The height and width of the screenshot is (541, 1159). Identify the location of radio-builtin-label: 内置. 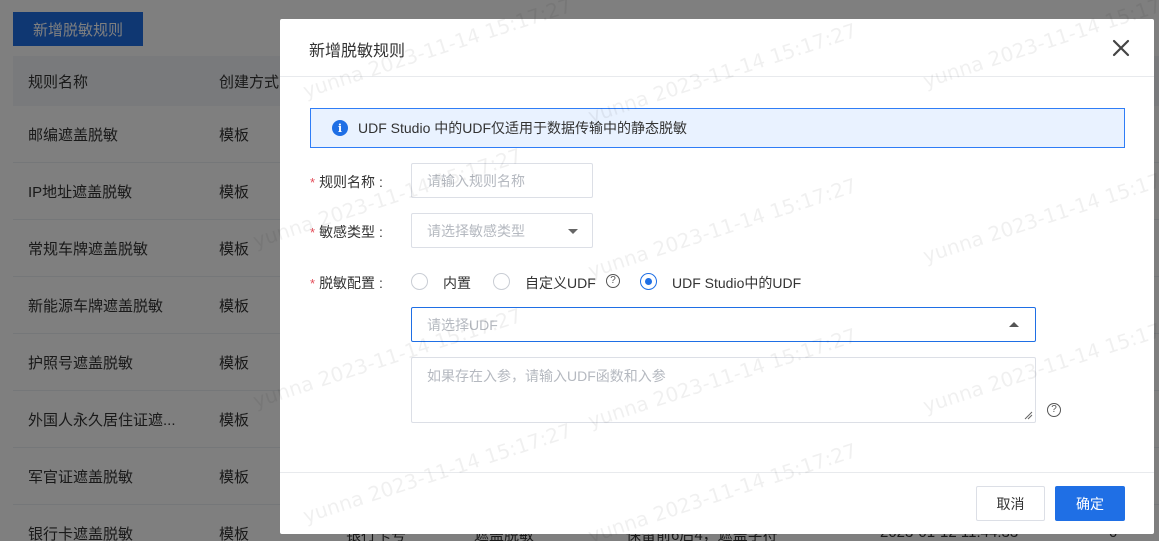
(457, 283).